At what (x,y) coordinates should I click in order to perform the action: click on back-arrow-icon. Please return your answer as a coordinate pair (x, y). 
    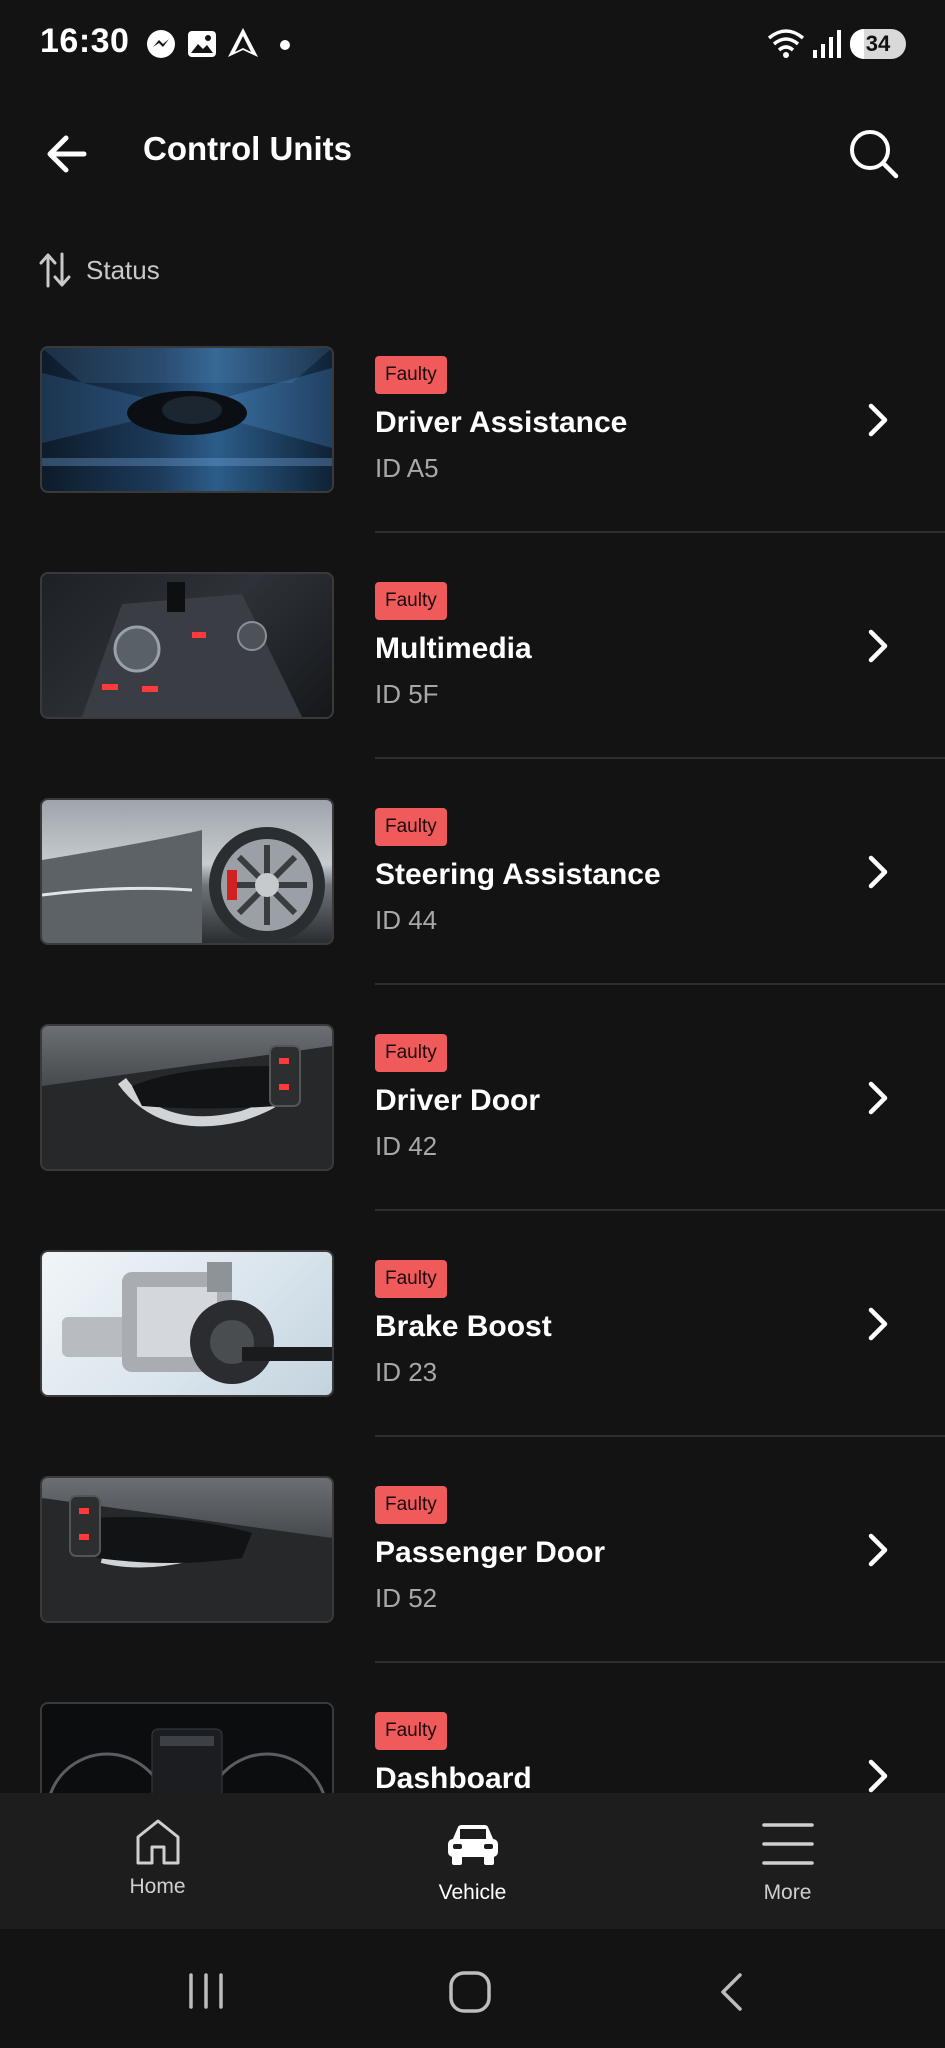
    Looking at the image, I should click on (70, 154).